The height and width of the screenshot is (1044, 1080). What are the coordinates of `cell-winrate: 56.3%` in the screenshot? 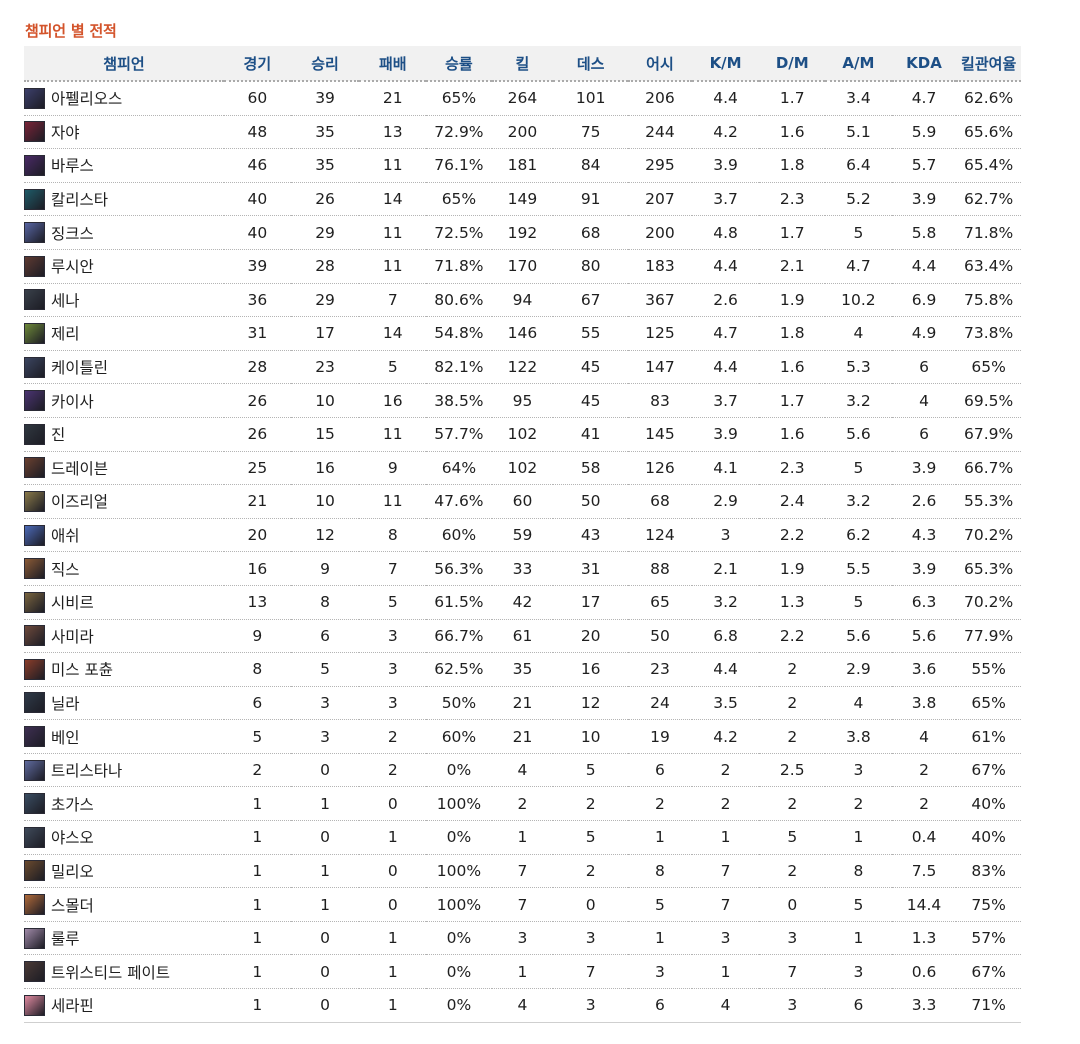 It's located at (459, 568).